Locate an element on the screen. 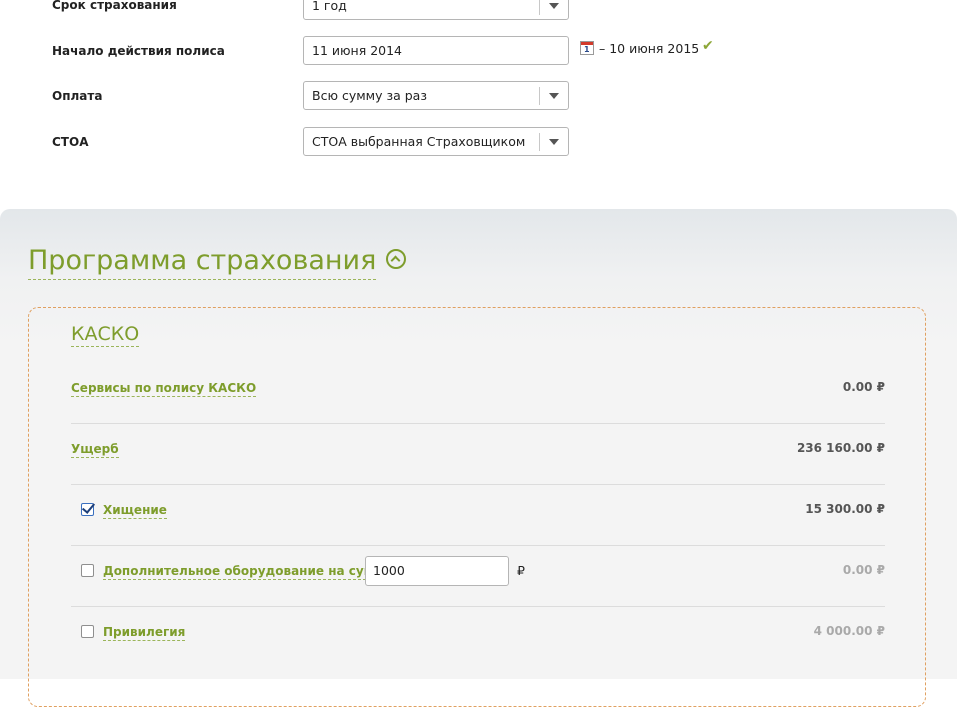  kasko-title: КАСКО is located at coordinates (105, 334).